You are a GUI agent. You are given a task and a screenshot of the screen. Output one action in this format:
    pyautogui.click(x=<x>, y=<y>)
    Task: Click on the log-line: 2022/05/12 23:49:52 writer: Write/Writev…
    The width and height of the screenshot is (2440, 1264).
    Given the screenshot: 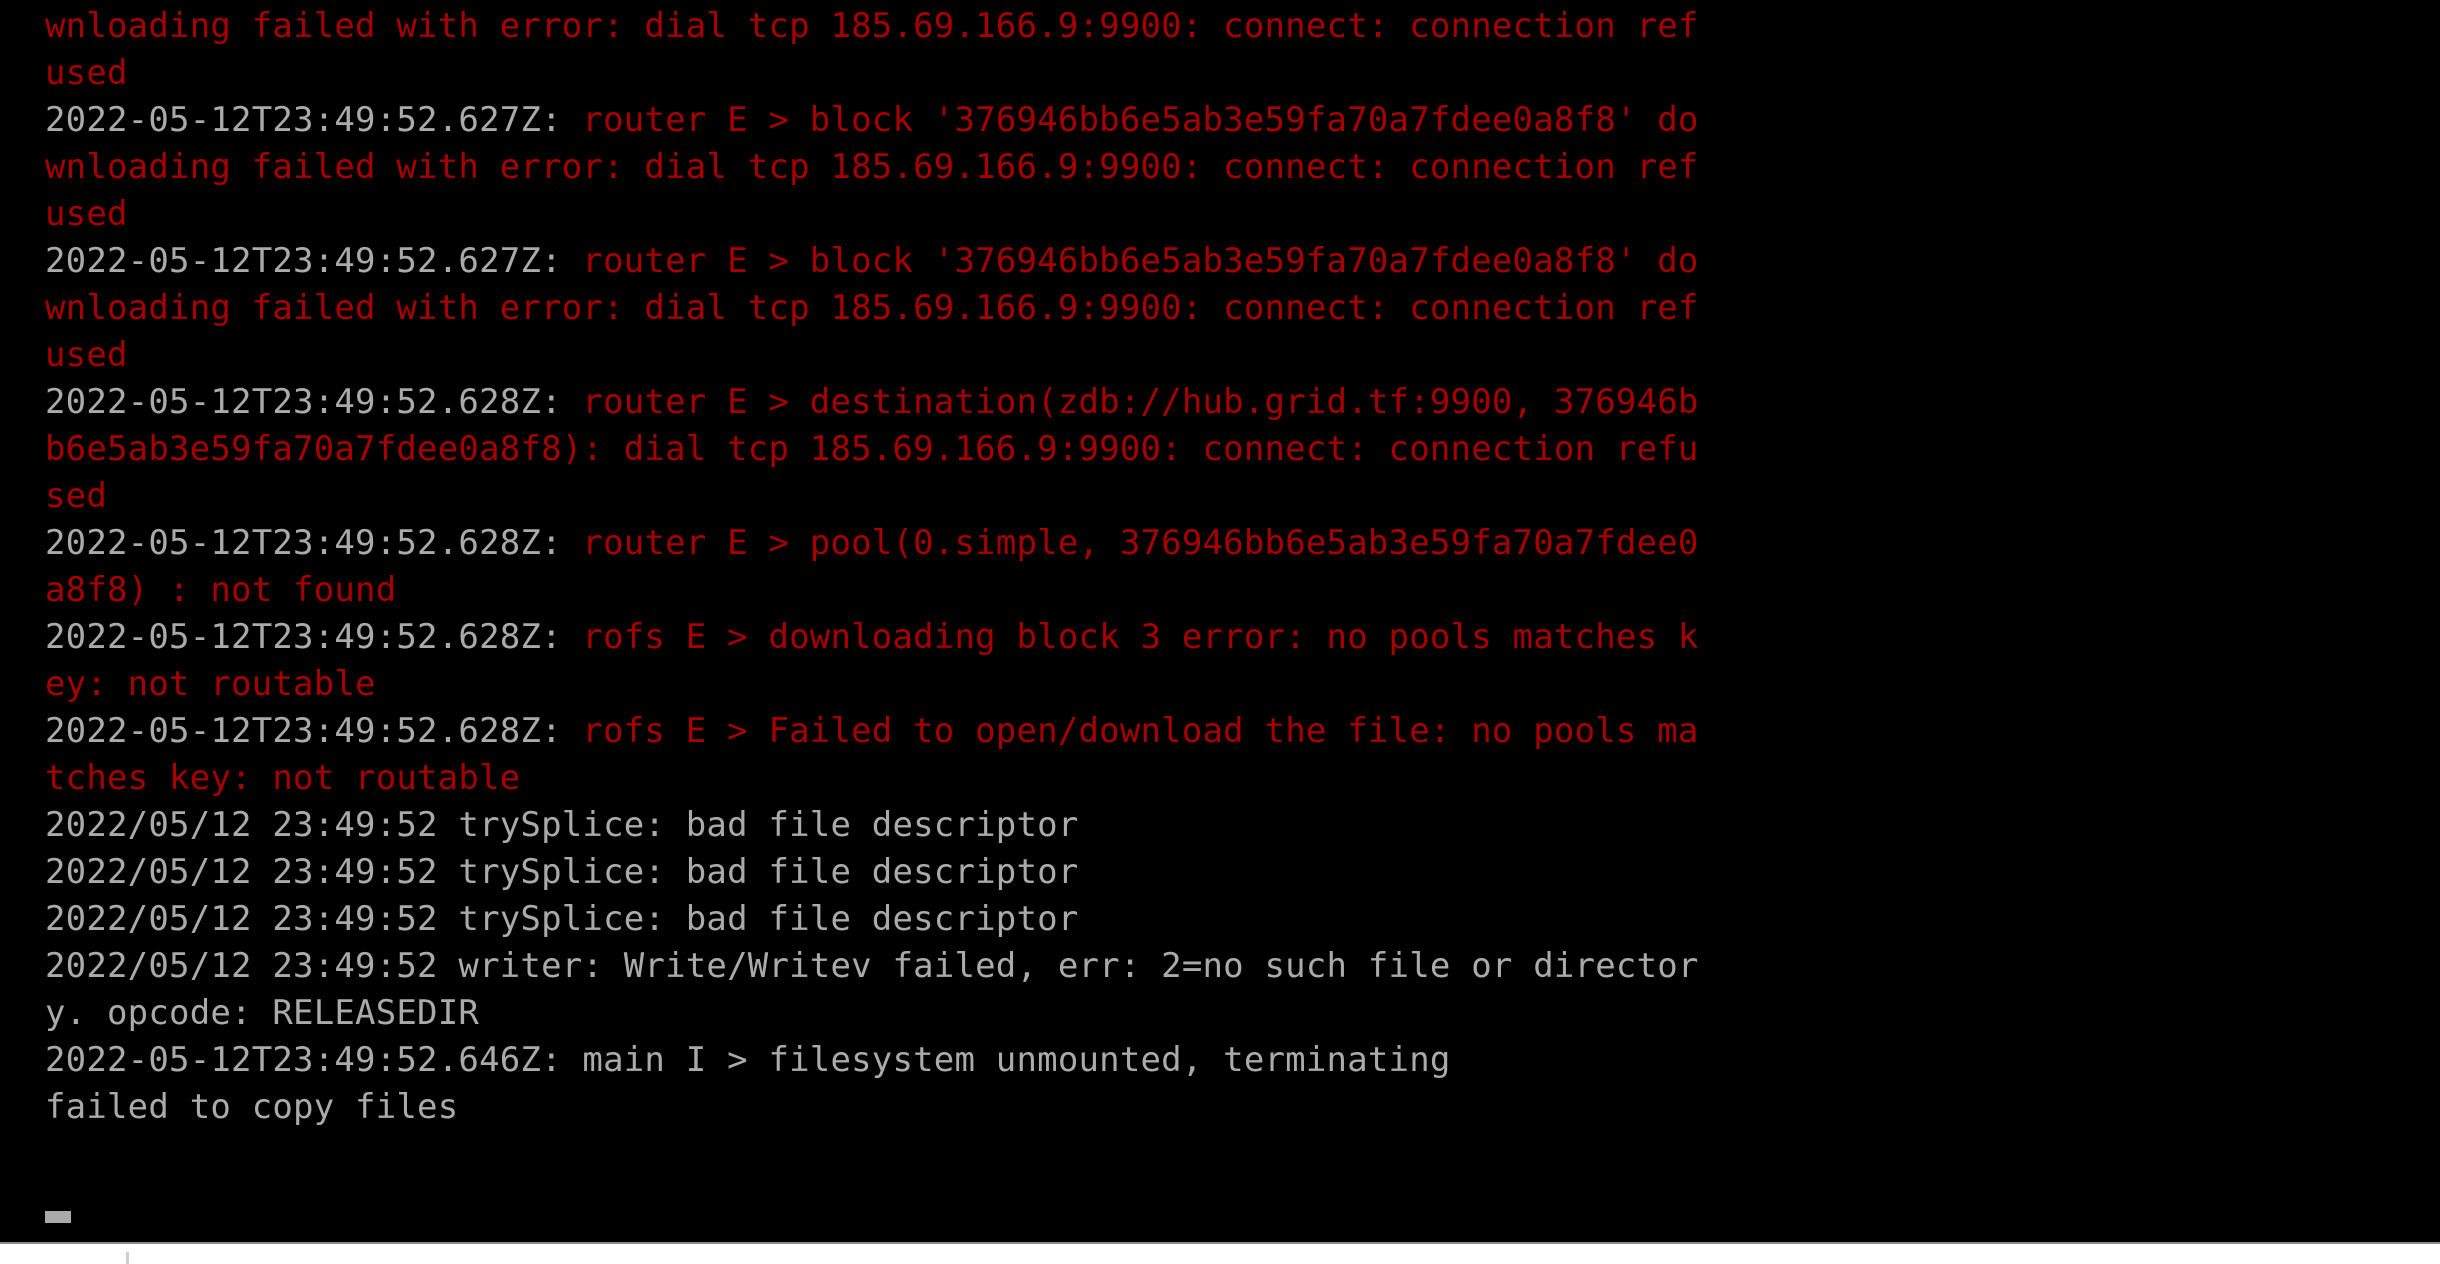 What is the action you would take?
    pyautogui.click(x=1242, y=966)
    